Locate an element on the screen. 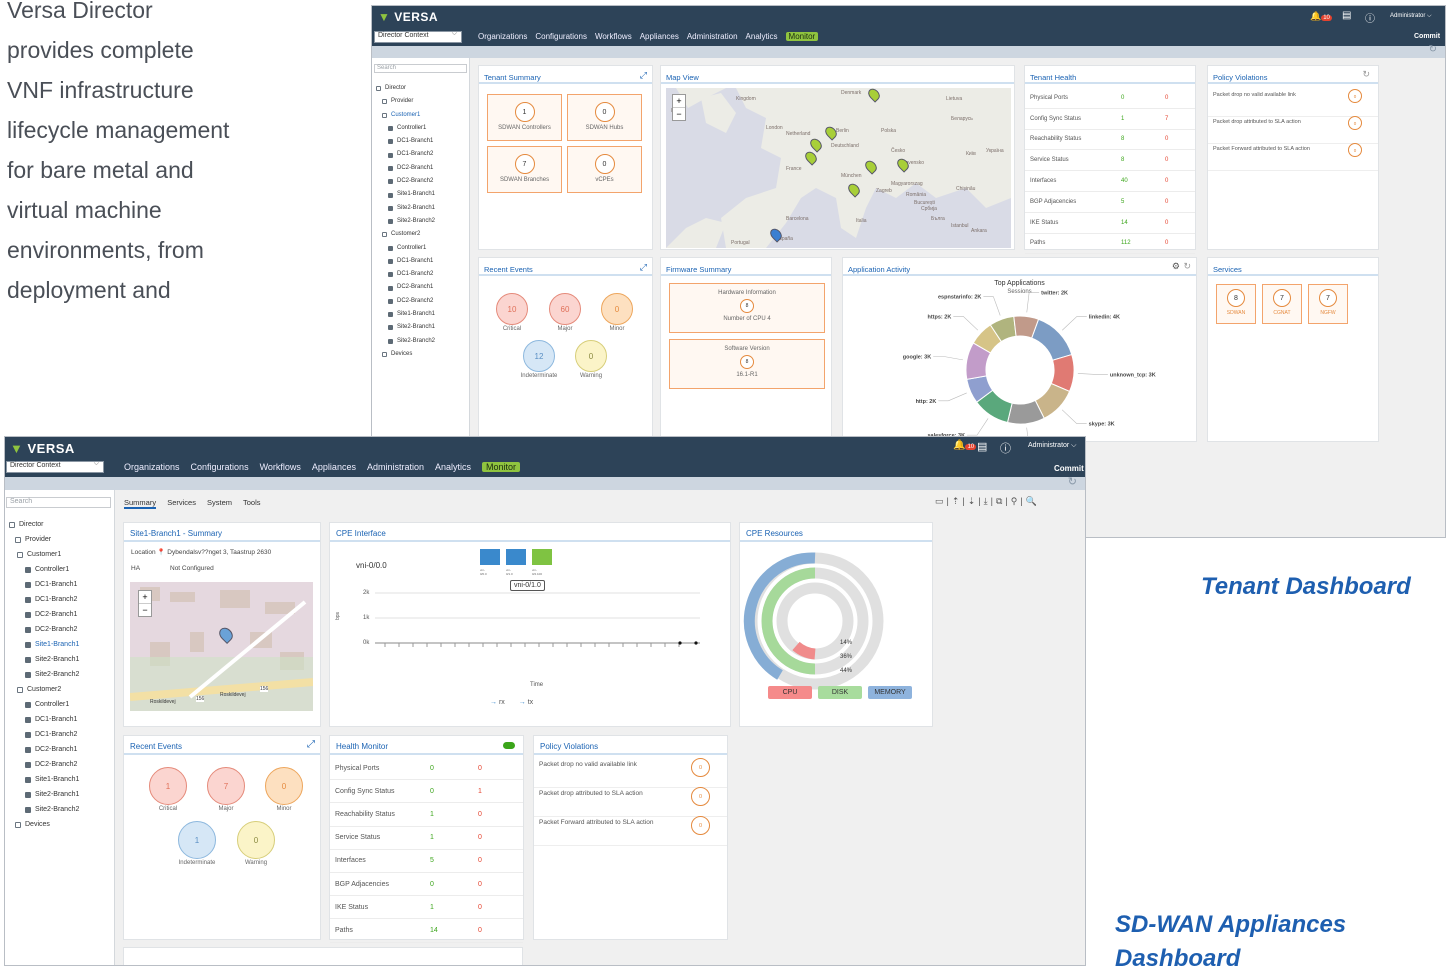  tab-system: System is located at coordinates (219, 502).